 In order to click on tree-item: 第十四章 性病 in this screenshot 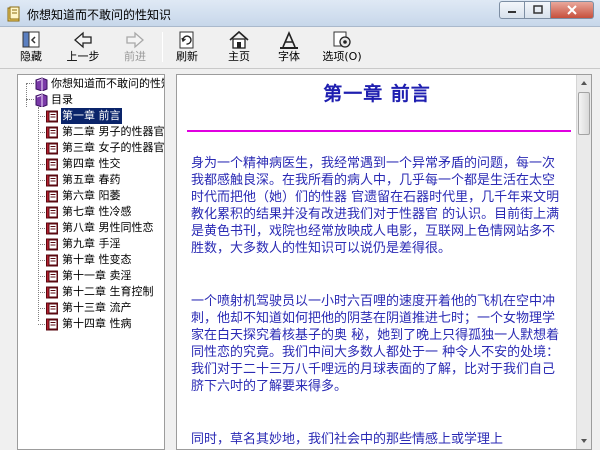, I will do `click(91, 324)`.